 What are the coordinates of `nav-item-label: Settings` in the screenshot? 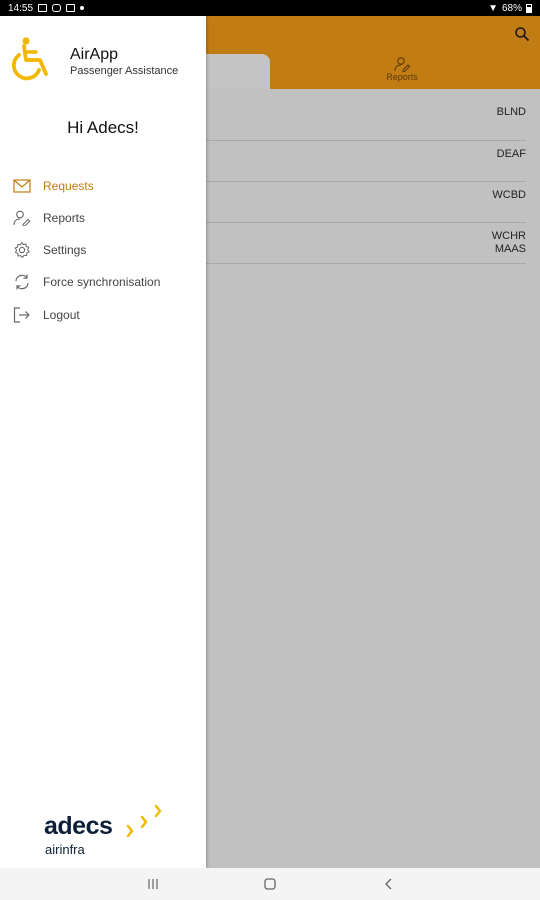 It's located at (65, 250).